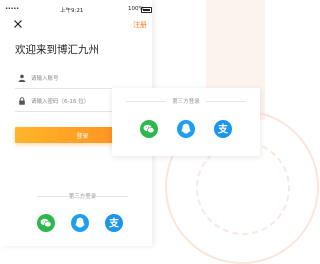 The width and height of the screenshot is (320, 264). I want to click on user-icon, so click(22, 78).